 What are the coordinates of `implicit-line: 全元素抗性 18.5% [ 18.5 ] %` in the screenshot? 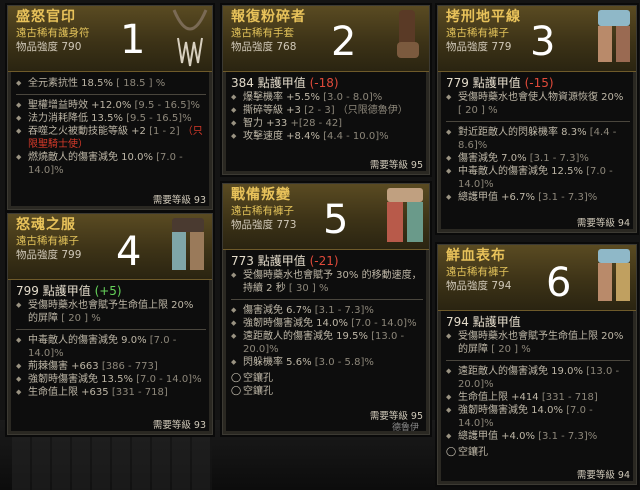 It's located at (111, 83).